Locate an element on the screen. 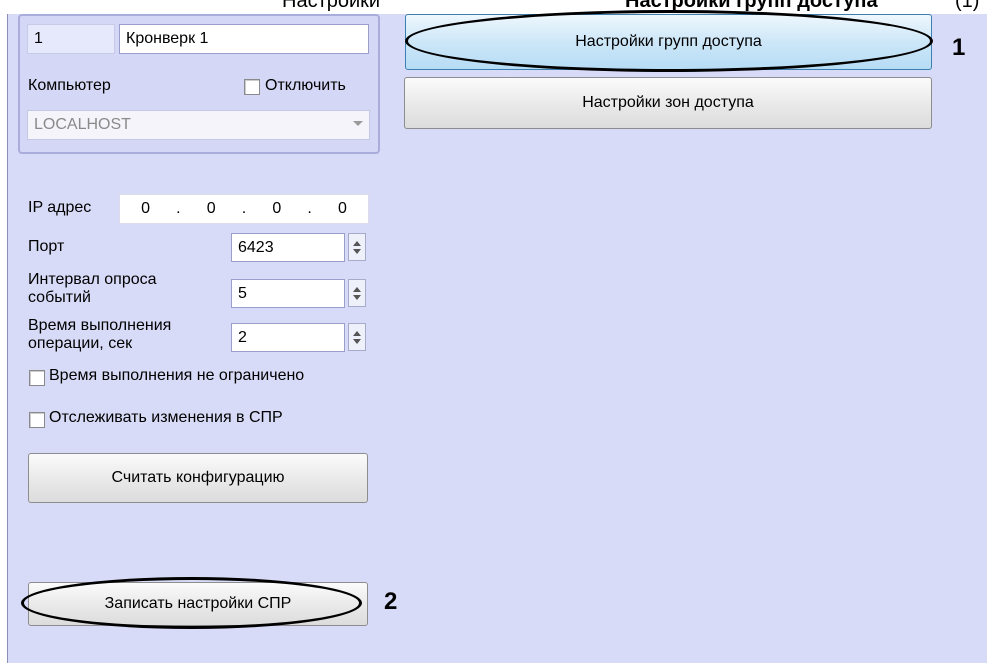 The image size is (987, 663). annotation-number-2: 2 is located at coordinates (391, 601).